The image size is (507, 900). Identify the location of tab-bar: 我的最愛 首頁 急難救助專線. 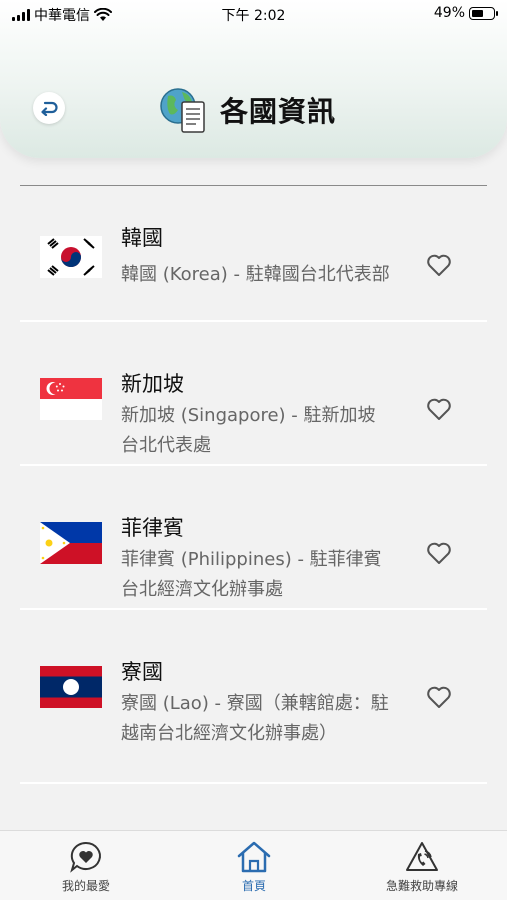
(253, 865).